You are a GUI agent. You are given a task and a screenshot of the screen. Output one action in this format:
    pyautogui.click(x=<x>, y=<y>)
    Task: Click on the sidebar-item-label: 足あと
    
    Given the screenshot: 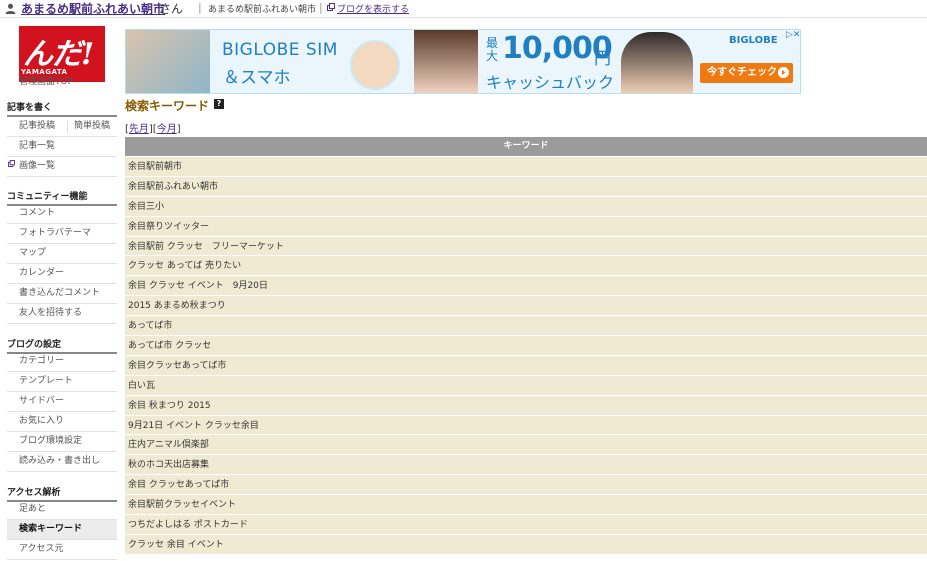 What is the action you would take?
    pyautogui.click(x=33, y=509)
    